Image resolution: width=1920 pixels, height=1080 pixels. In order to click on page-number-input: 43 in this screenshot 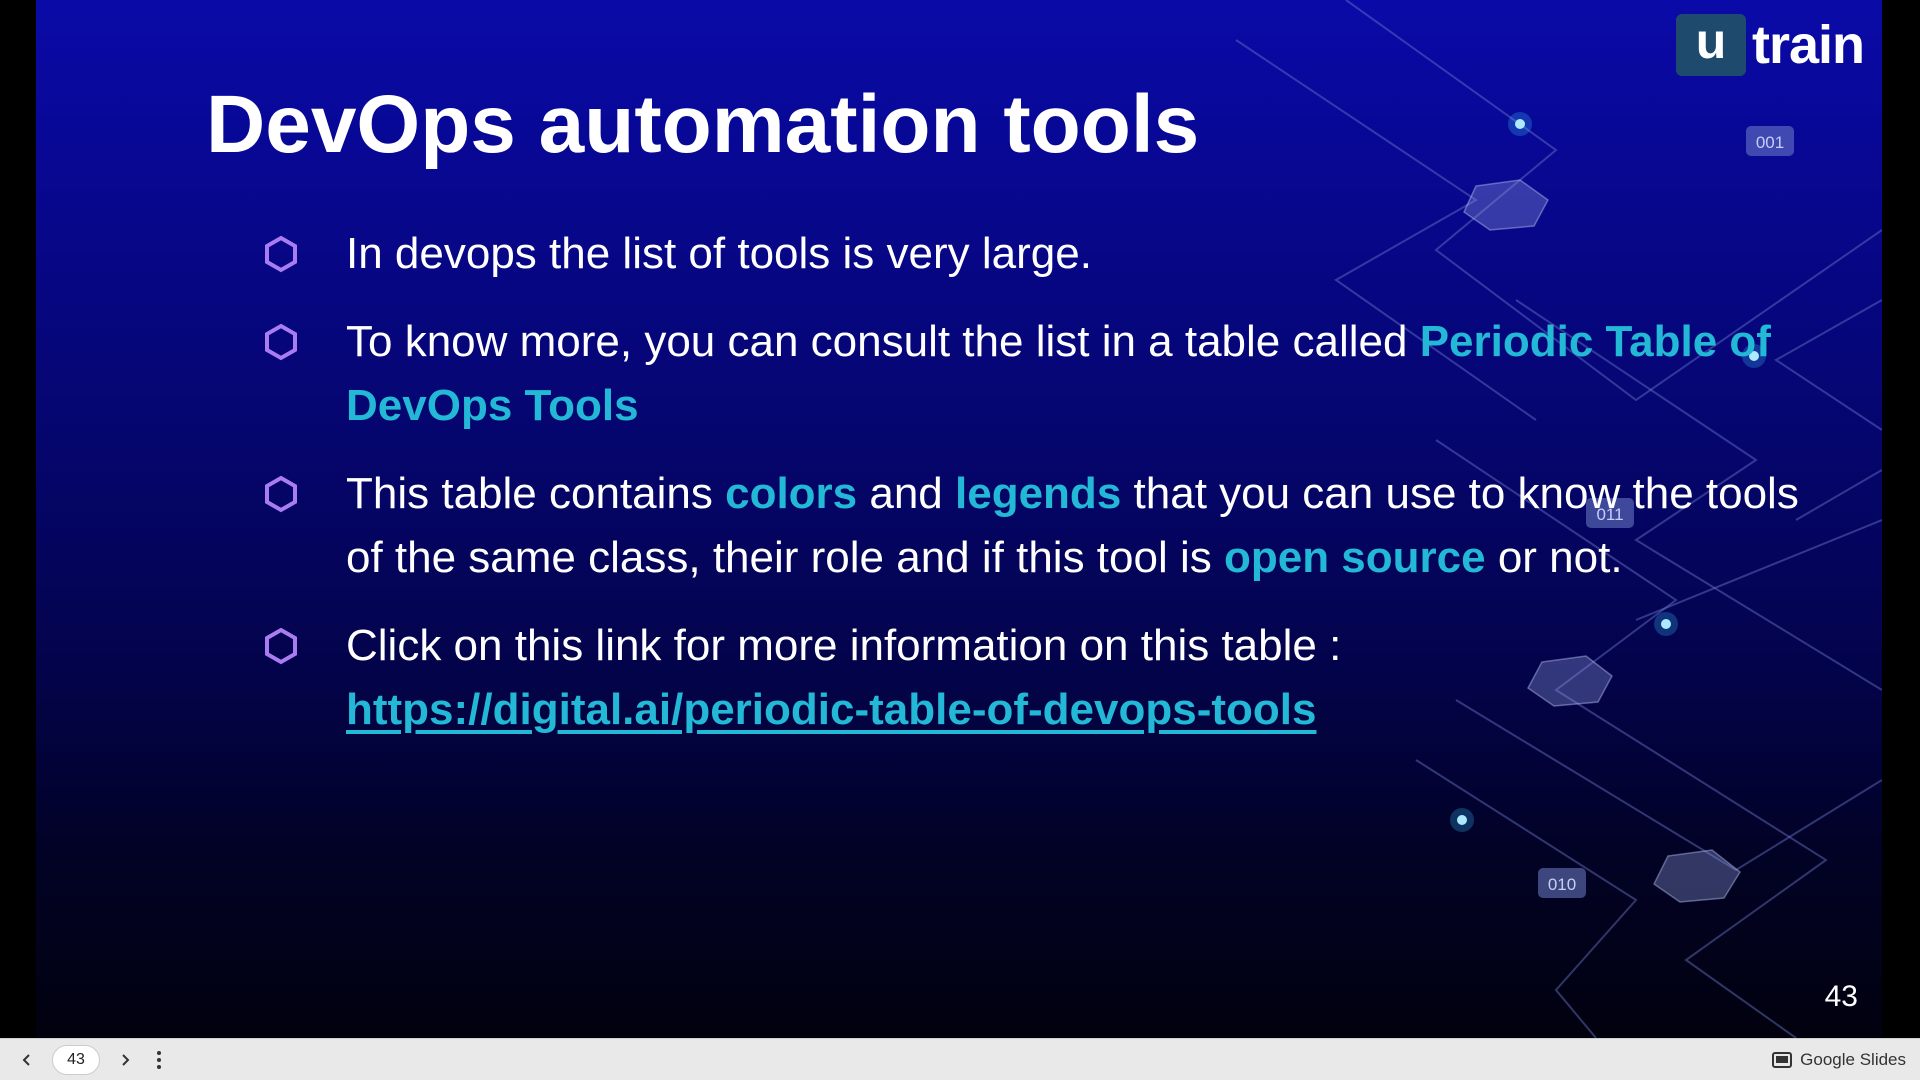, I will do `click(76, 1059)`.